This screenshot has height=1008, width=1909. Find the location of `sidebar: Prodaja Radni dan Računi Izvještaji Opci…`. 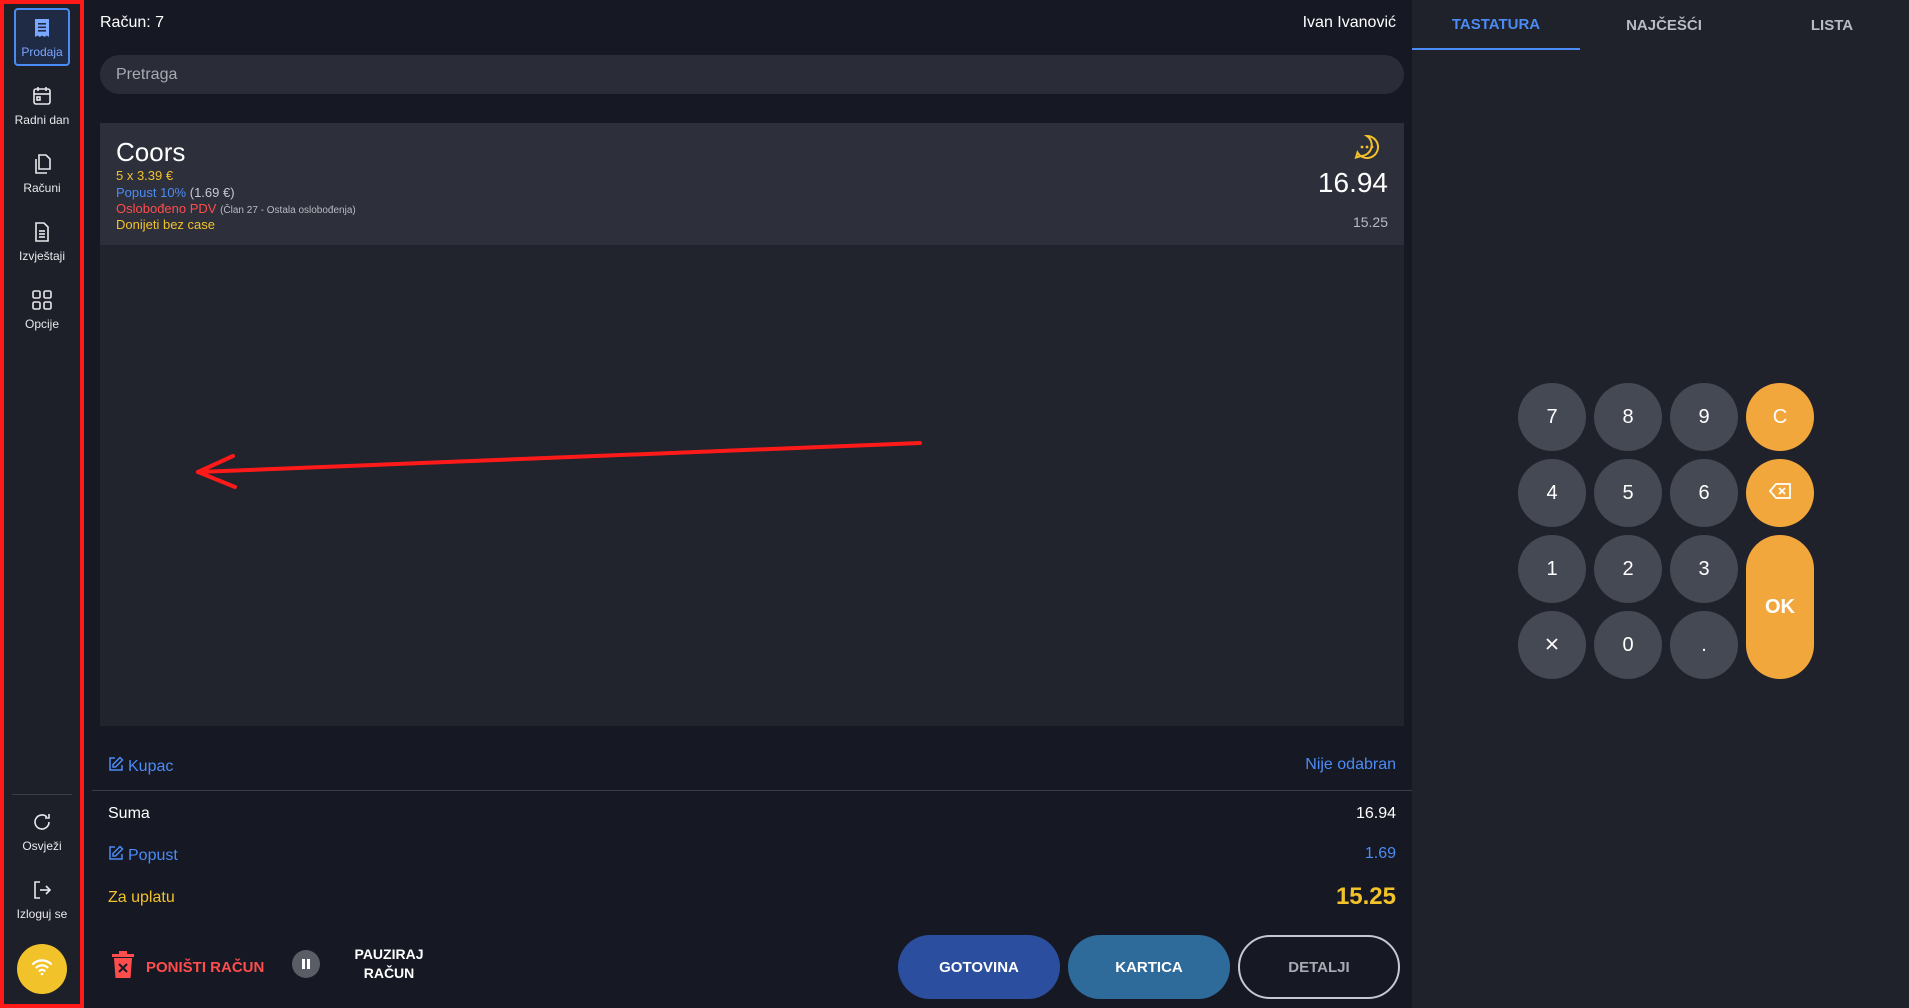

sidebar: Prodaja Radni dan Računi Izvještaji Opci… is located at coordinates (42, 504).